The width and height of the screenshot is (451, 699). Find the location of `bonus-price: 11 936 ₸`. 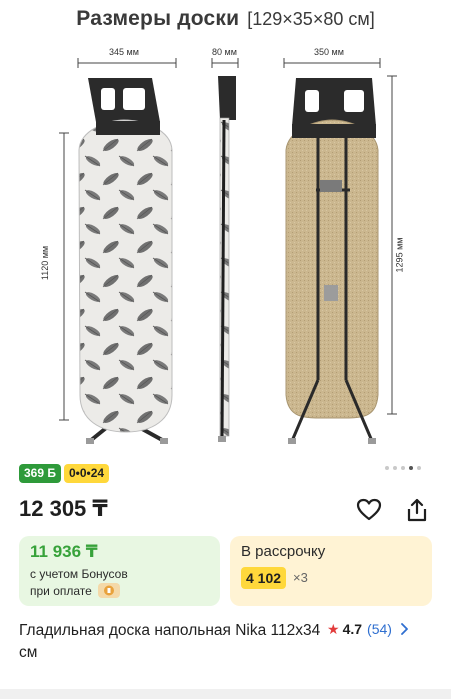

bonus-price: 11 936 ₸ is located at coordinates (64, 551).